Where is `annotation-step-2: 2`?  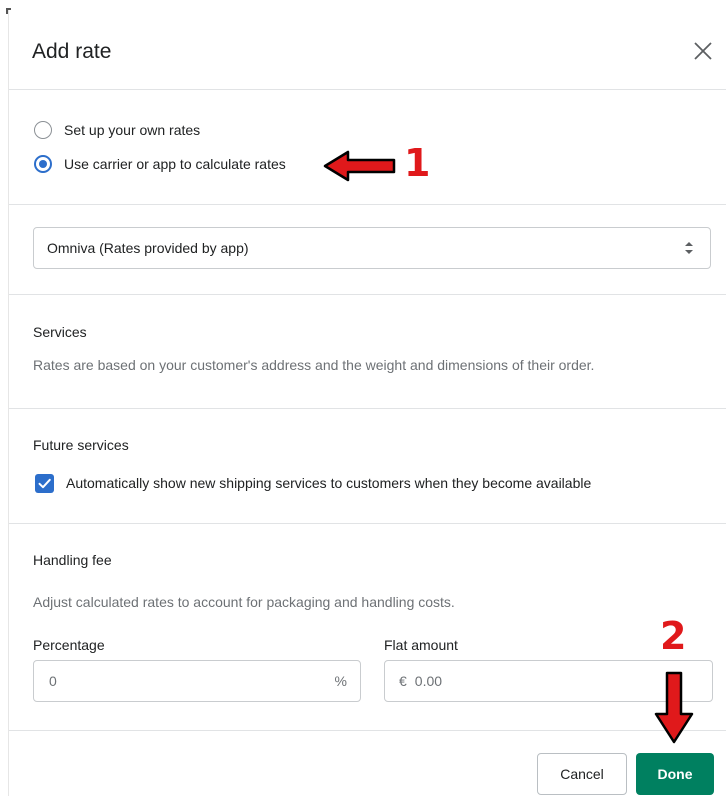 annotation-step-2: 2 is located at coordinates (673, 636).